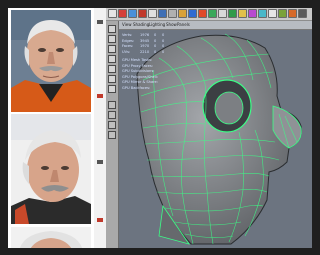 This screenshot has width=320, height=255. I want to click on split-tool-icon, so click(242, 13).